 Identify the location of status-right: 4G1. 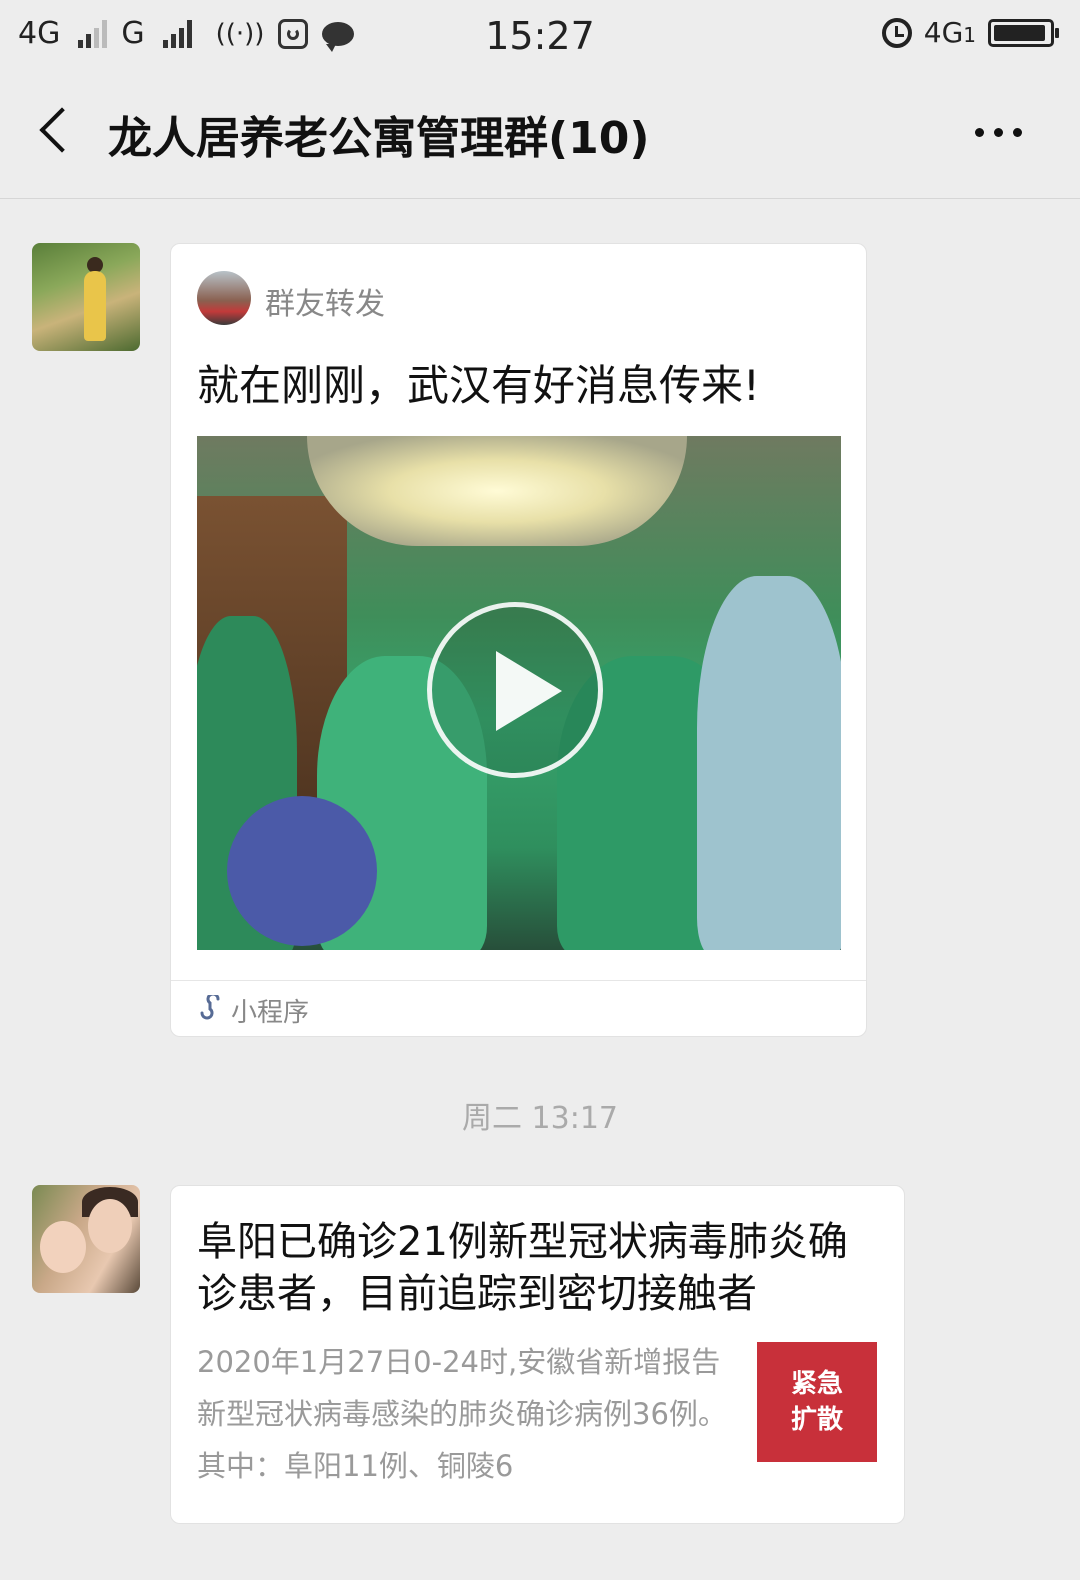
(970, 32).